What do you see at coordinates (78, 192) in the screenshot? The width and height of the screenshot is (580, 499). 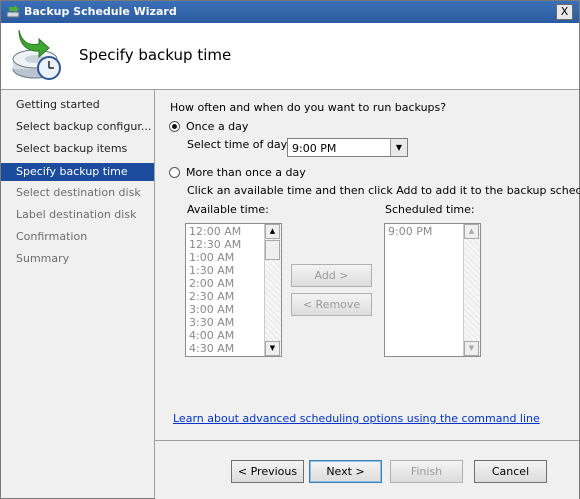 I see `step-select-destination-disk: Select destination disk` at bounding box center [78, 192].